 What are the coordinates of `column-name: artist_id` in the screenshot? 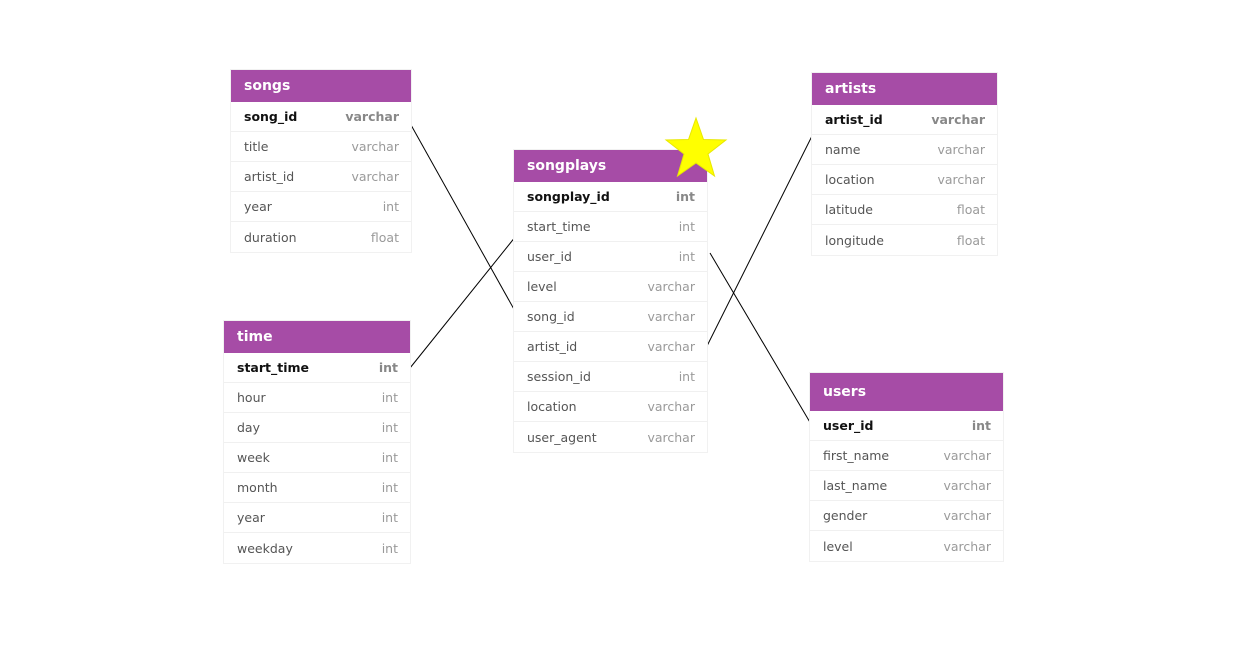 It's located at (552, 346).